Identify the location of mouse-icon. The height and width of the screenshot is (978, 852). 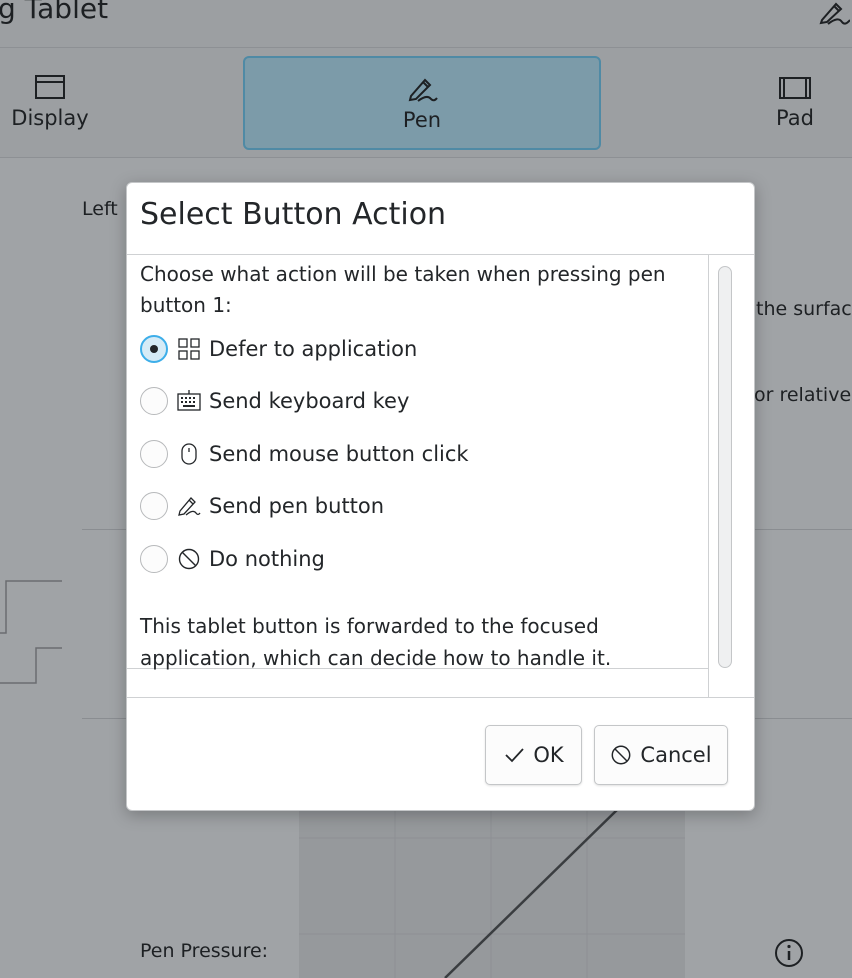
(189, 454).